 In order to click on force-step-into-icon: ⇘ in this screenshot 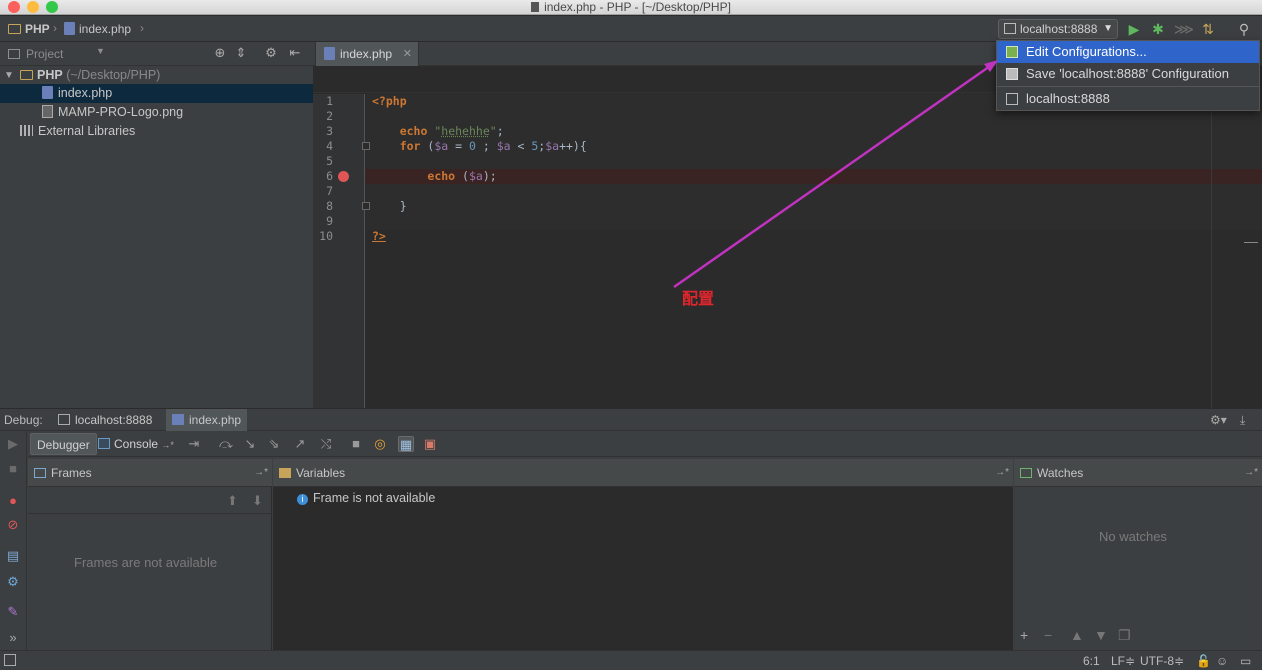, I will do `click(274, 444)`.